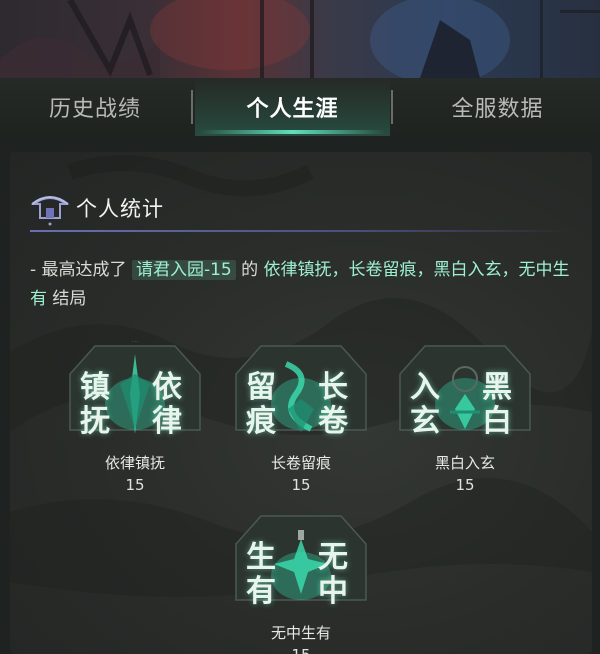 The height and width of the screenshot is (654, 600). I want to click on badge-name: 无中生有, so click(300, 633).